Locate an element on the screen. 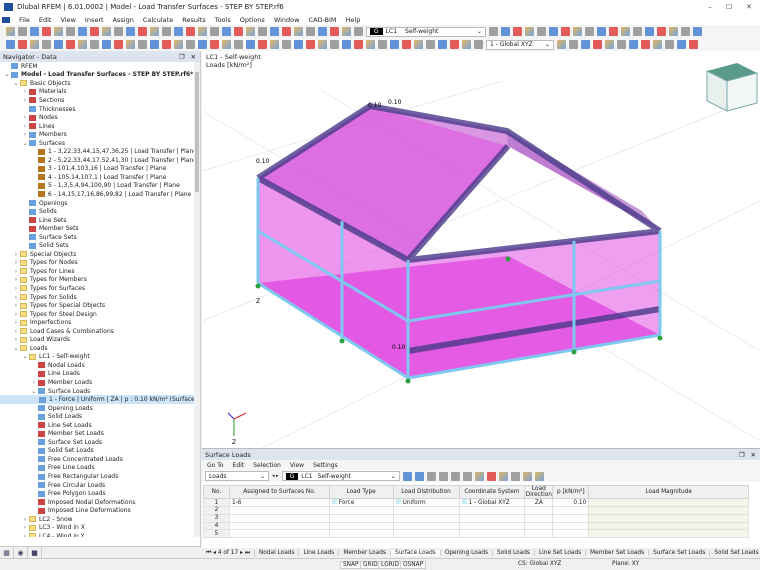 This screenshot has width=760, height=570. tree-item: › Nodes is located at coordinates (100, 117).